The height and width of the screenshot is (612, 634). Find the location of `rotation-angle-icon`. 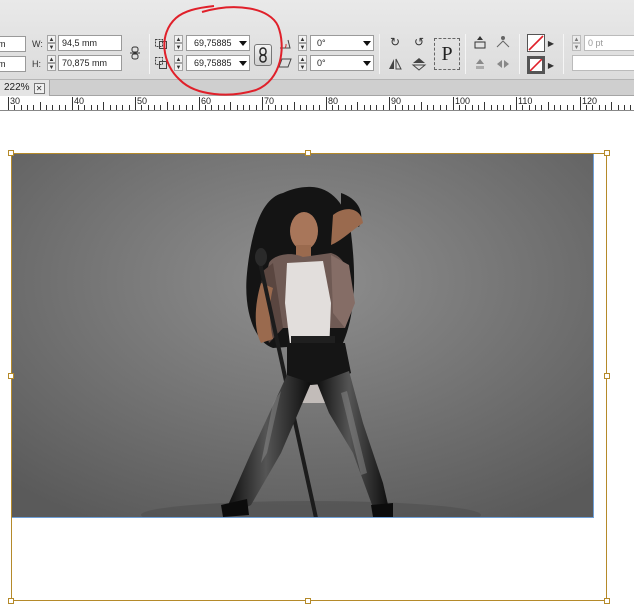

rotation-angle-icon is located at coordinates (285, 43).